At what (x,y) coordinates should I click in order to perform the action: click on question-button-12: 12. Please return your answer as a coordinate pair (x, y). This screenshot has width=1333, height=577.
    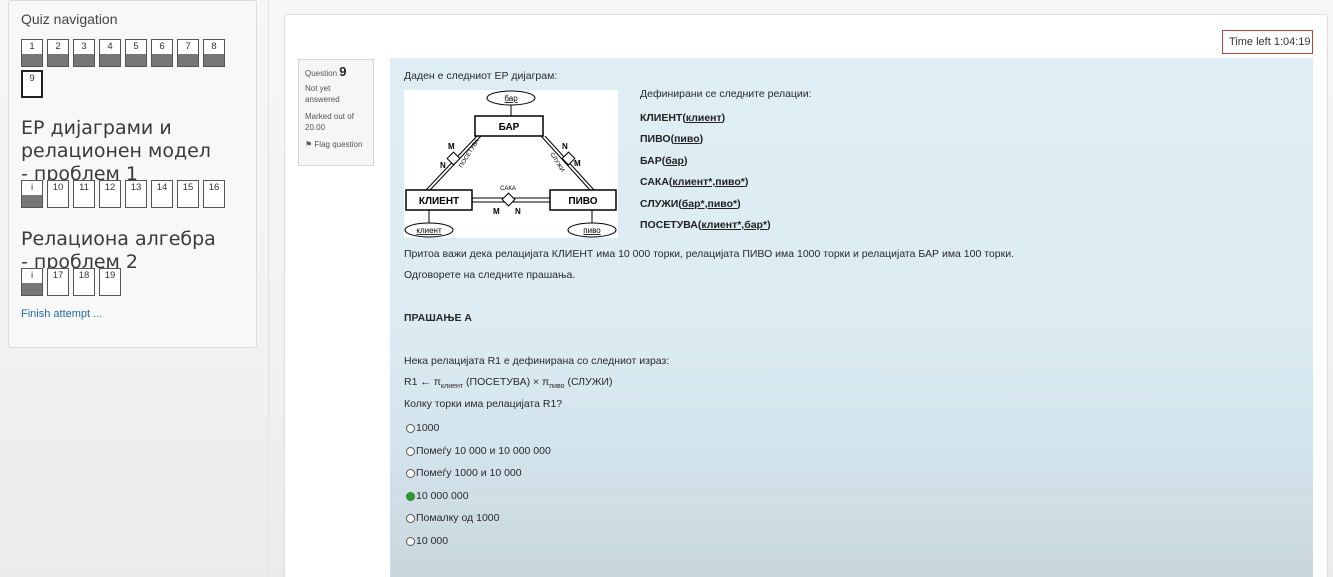
    Looking at the image, I should click on (110, 194).